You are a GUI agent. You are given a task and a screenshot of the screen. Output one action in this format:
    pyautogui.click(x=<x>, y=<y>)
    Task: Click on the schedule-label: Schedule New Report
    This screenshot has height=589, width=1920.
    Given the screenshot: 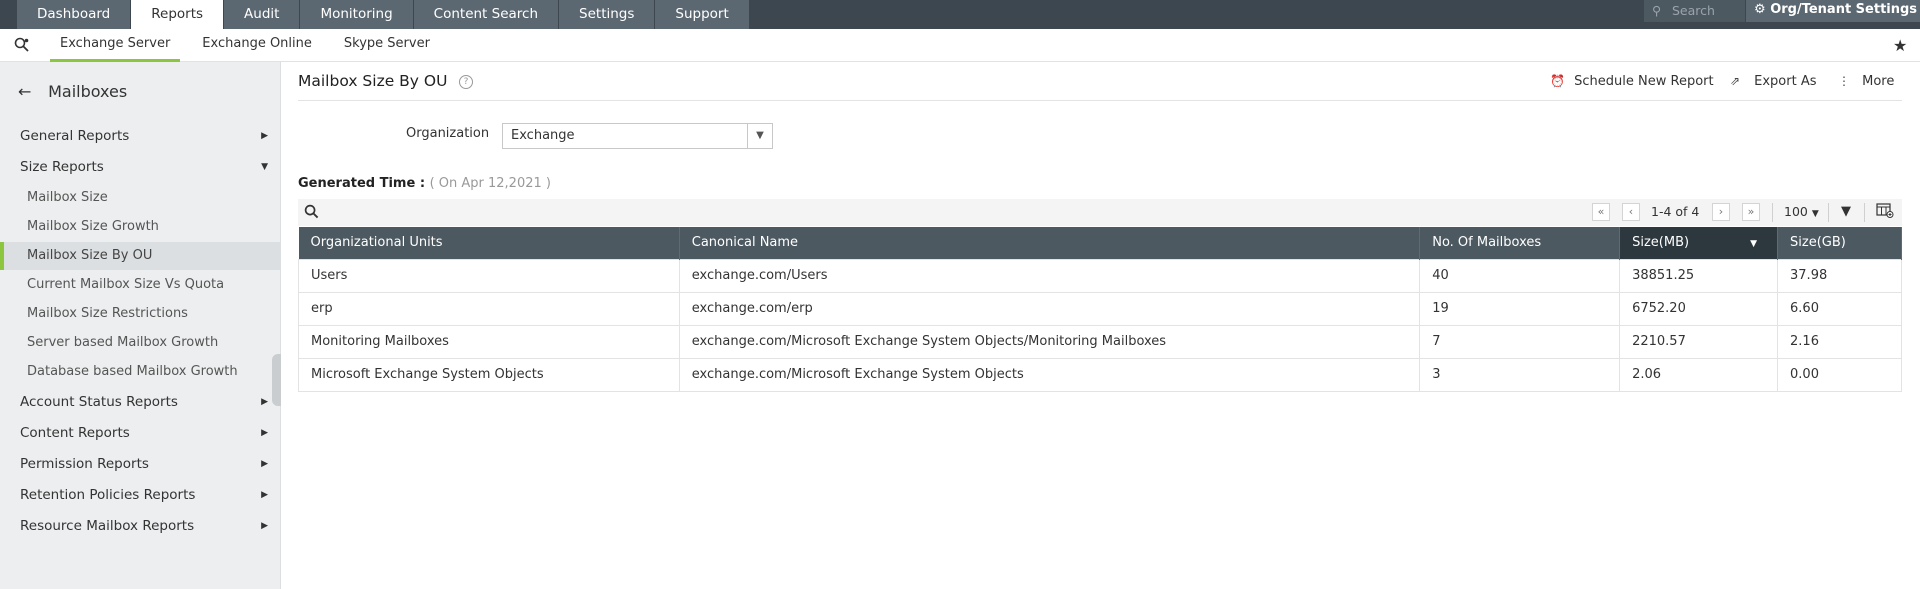 What is the action you would take?
    pyautogui.click(x=1644, y=81)
    